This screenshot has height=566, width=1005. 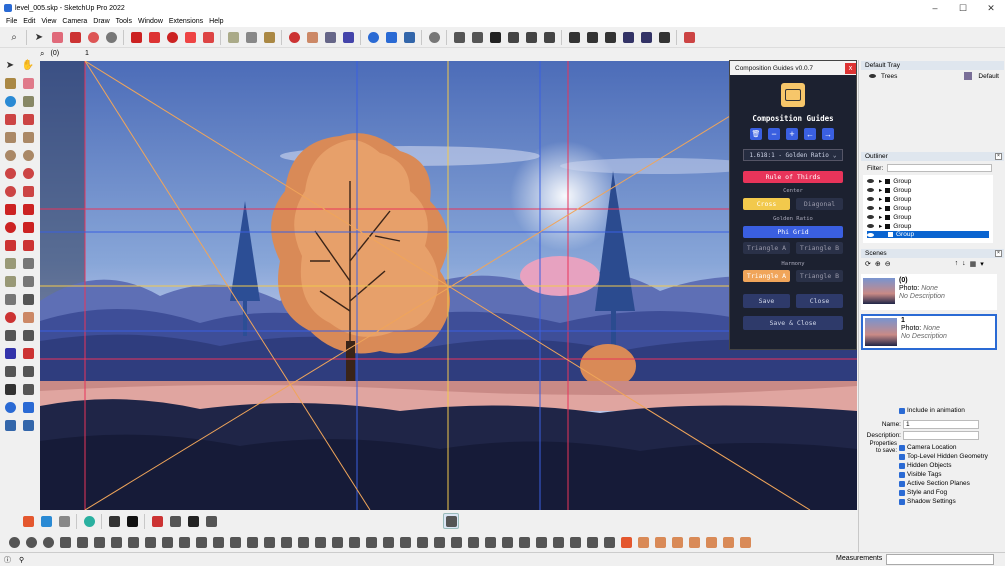 I want to click on layer-icon, so click(x=373, y=37).